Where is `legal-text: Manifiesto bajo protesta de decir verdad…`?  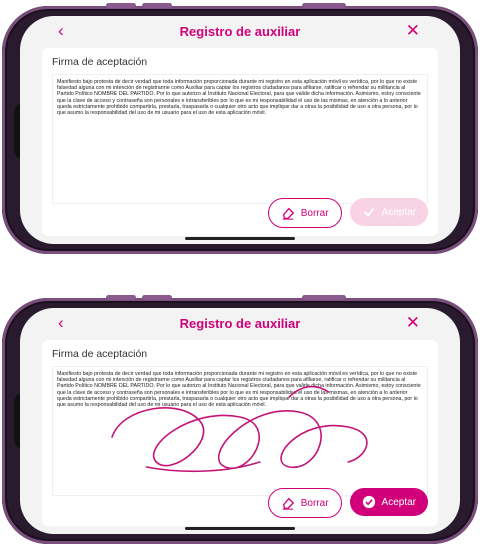
legal-text: Manifiesto bajo protesta de decir verdad… is located at coordinates (239, 98).